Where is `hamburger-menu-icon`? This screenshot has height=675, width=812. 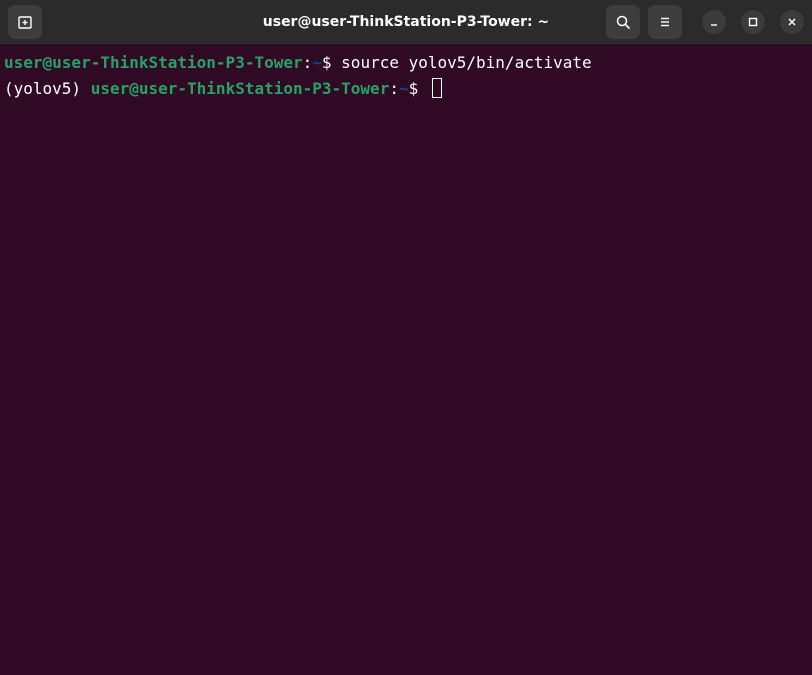
hamburger-menu-icon is located at coordinates (665, 22).